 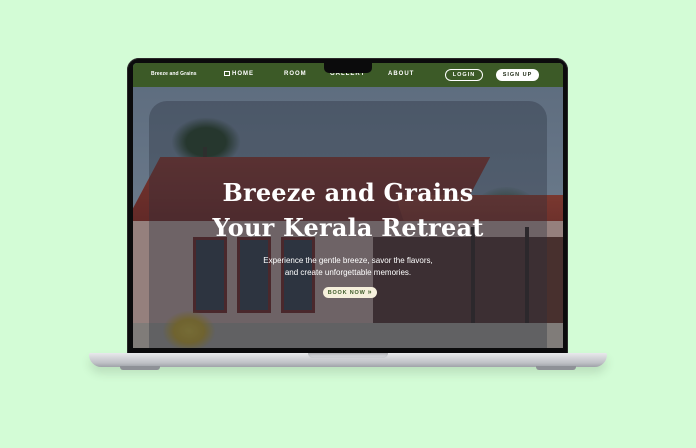 What do you see at coordinates (140, 368) in the screenshot?
I see `laptop-foot-left` at bounding box center [140, 368].